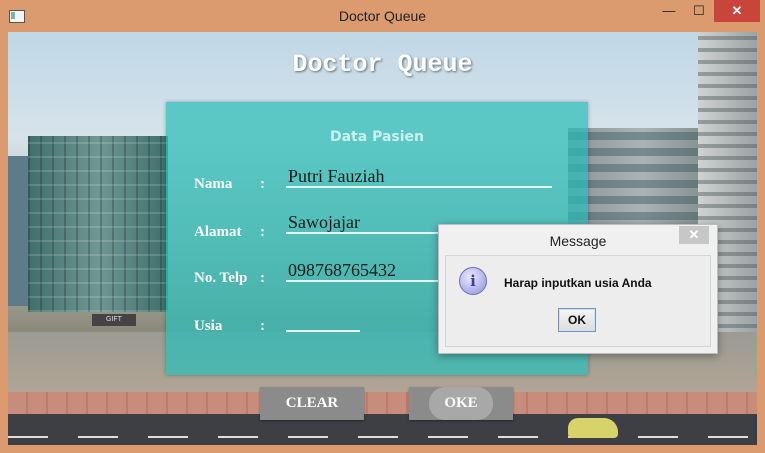  I want to click on close-button: ✕, so click(737, 11).